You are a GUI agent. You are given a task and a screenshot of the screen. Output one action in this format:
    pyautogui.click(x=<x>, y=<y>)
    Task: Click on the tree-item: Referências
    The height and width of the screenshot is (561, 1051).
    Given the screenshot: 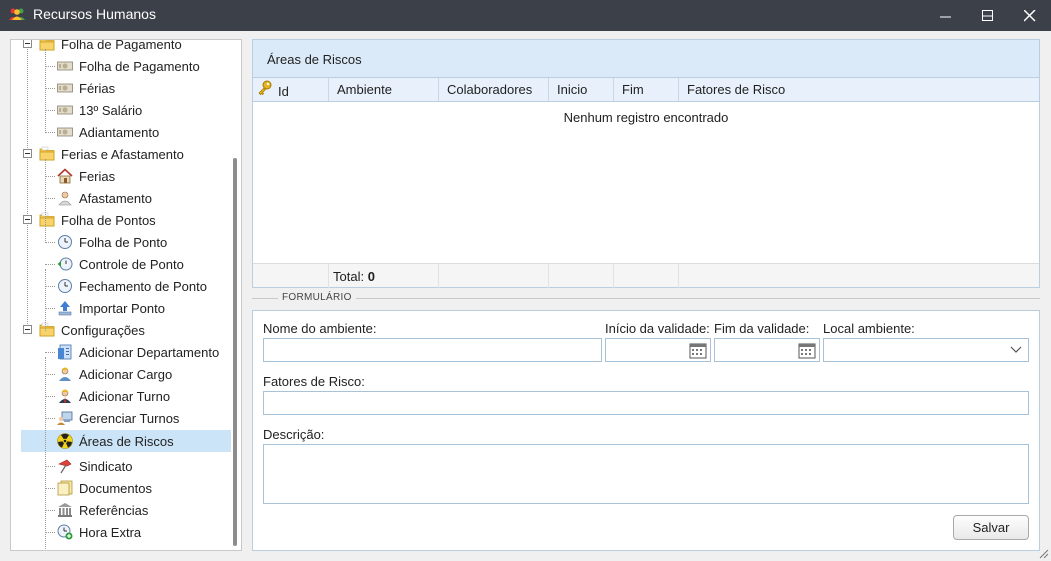 What is the action you would take?
    pyautogui.click(x=102, y=510)
    